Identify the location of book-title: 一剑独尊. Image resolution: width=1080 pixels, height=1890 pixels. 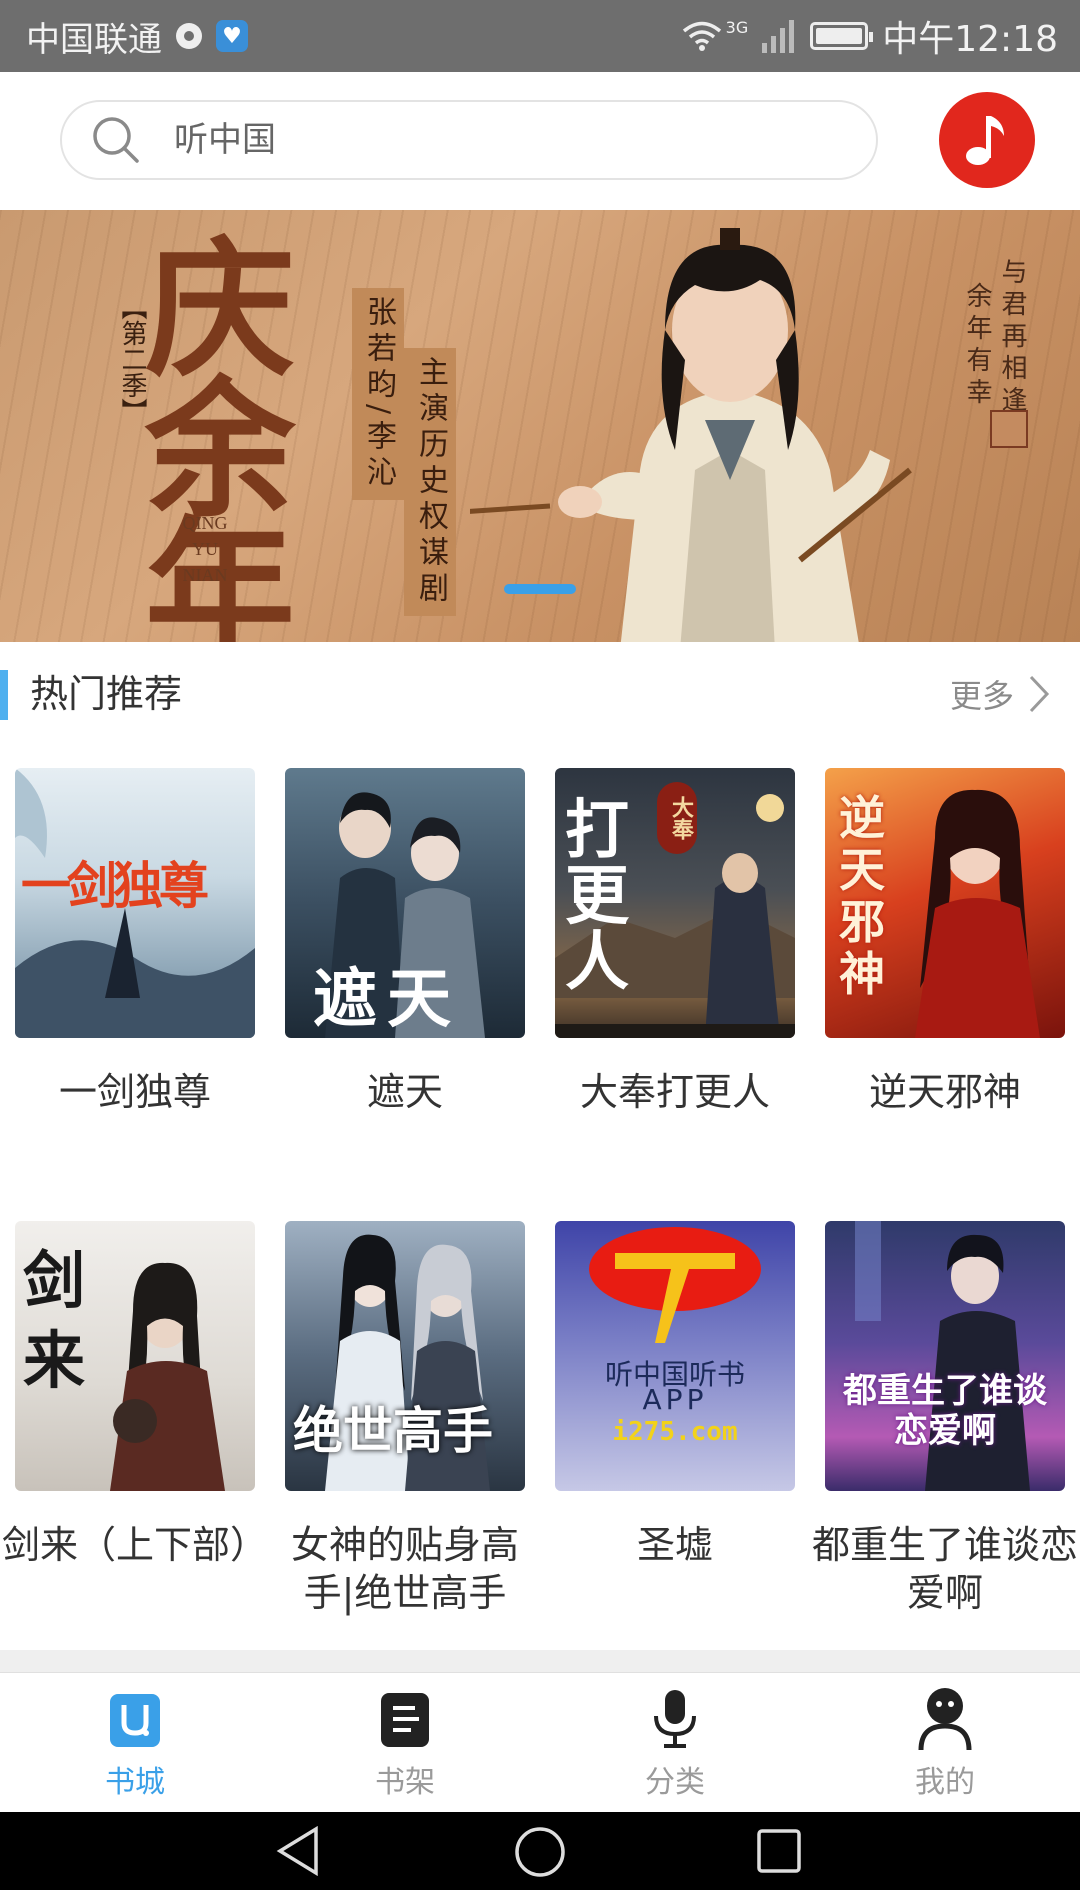
(134, 1092).